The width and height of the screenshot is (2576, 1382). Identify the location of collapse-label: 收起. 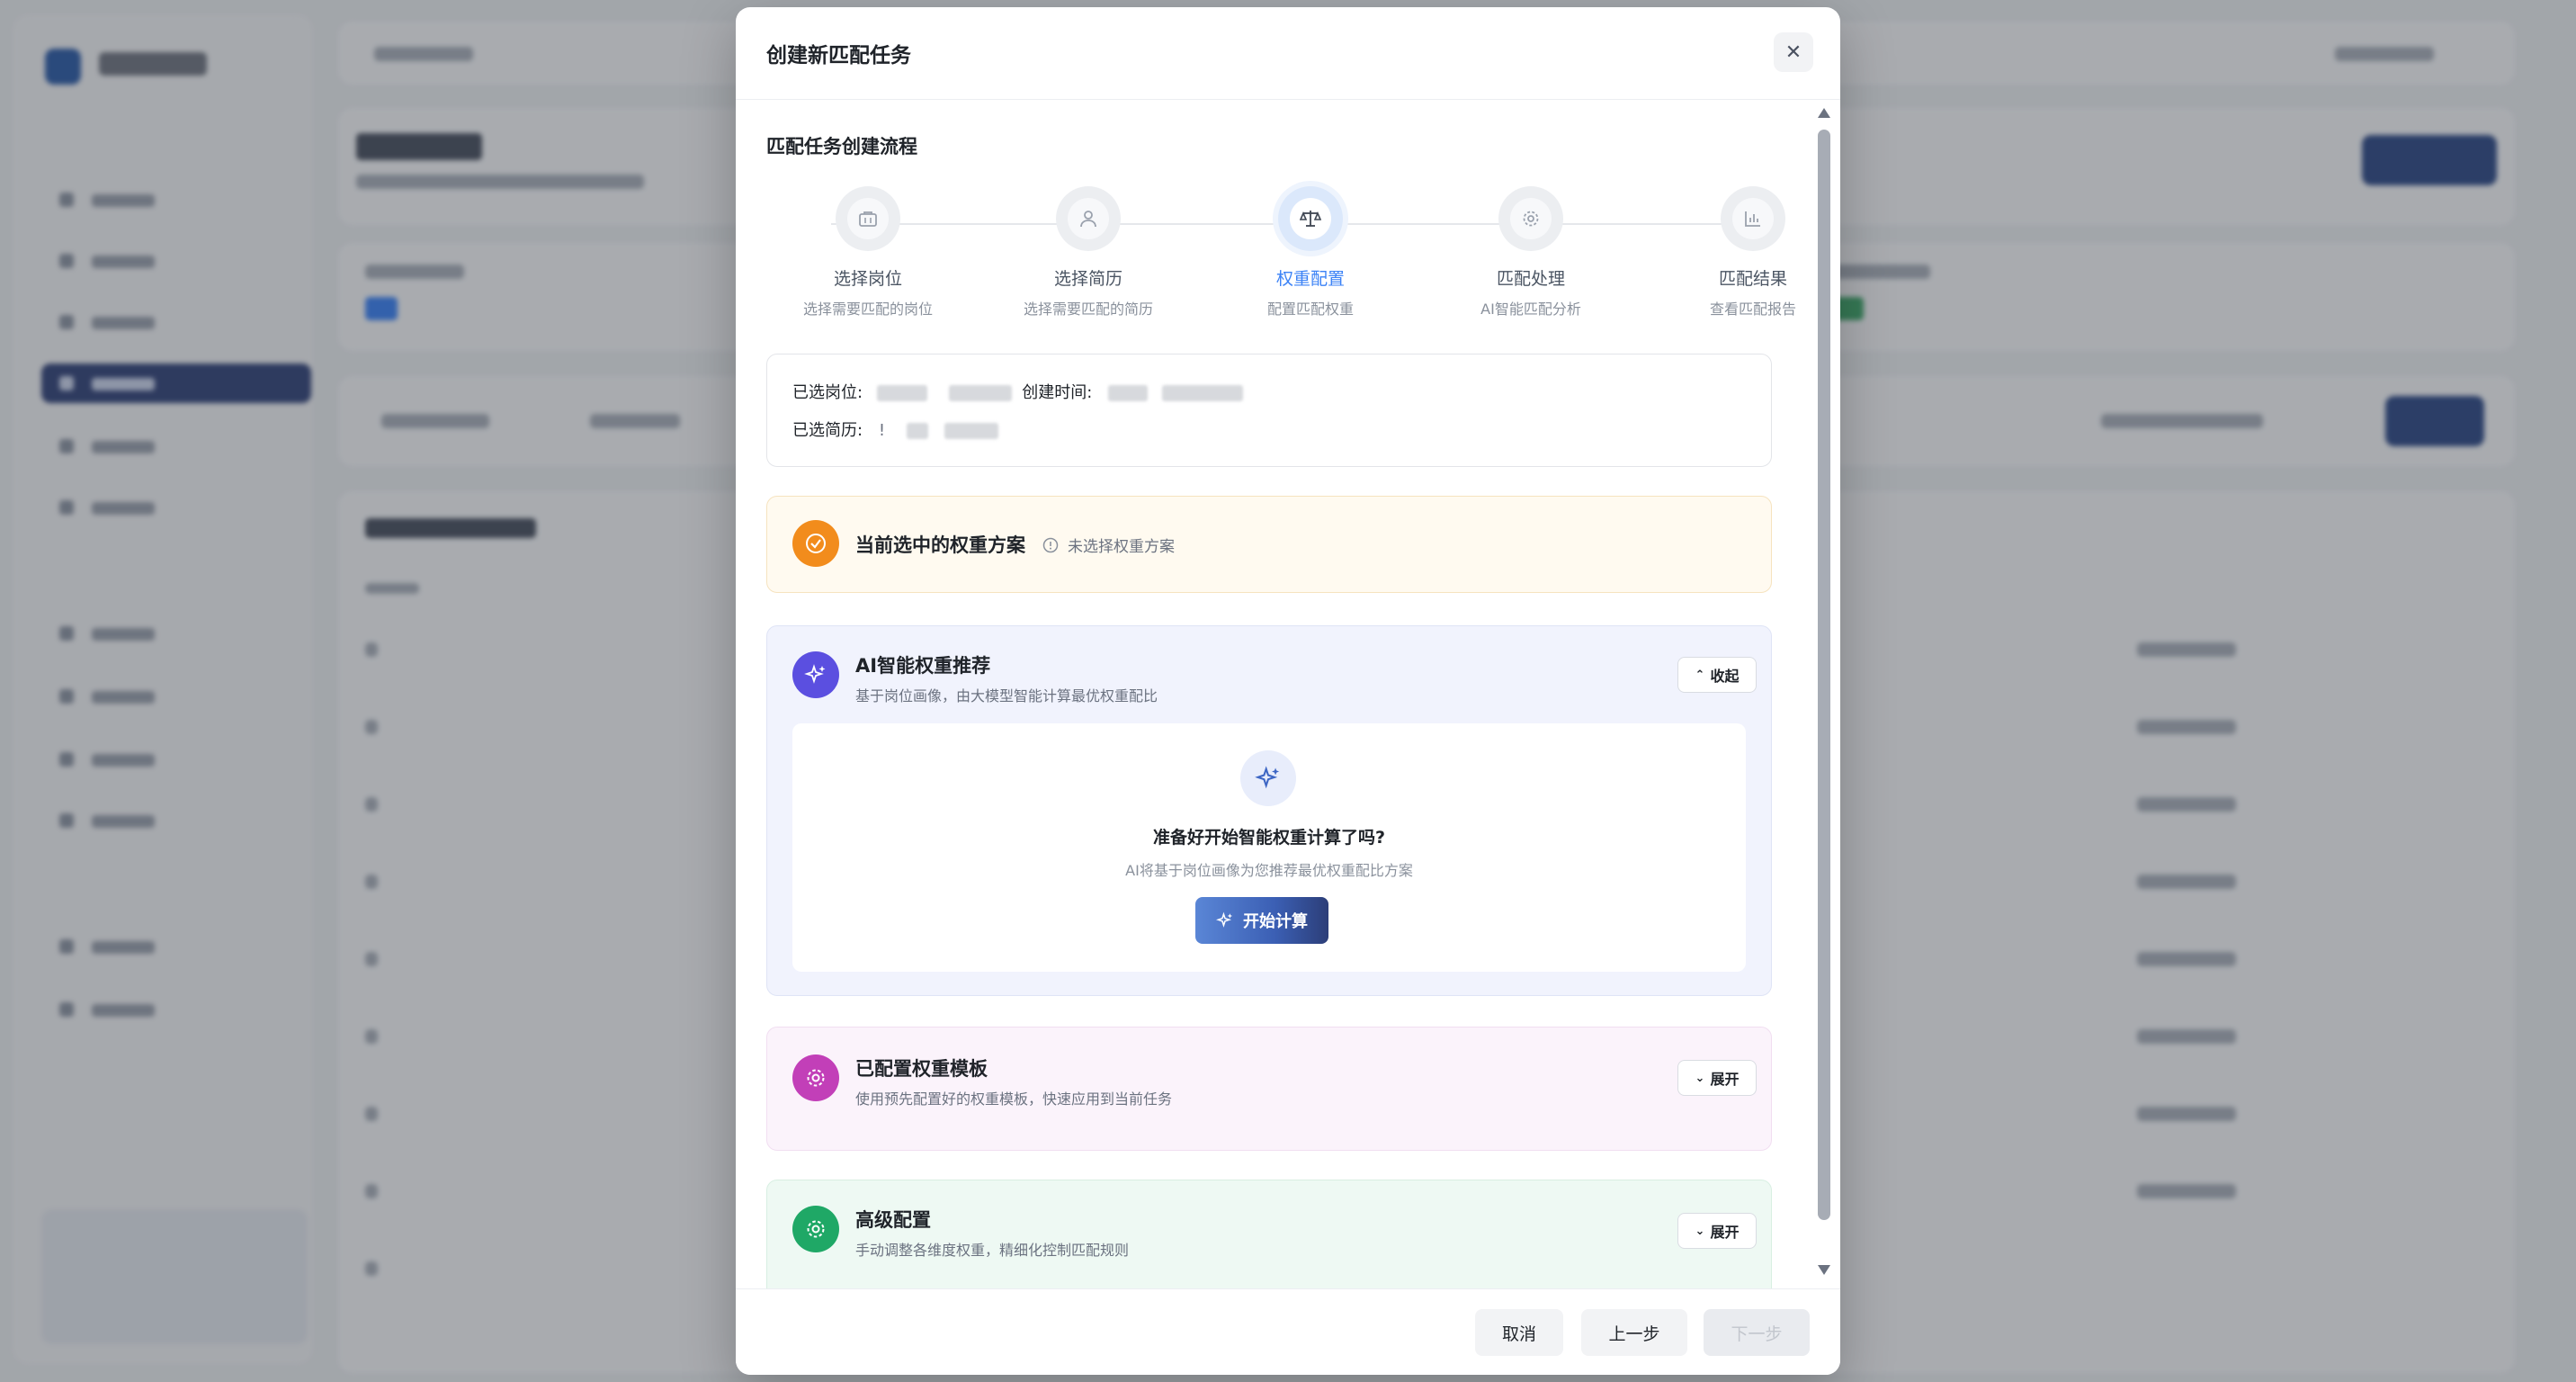
(1725, 676).